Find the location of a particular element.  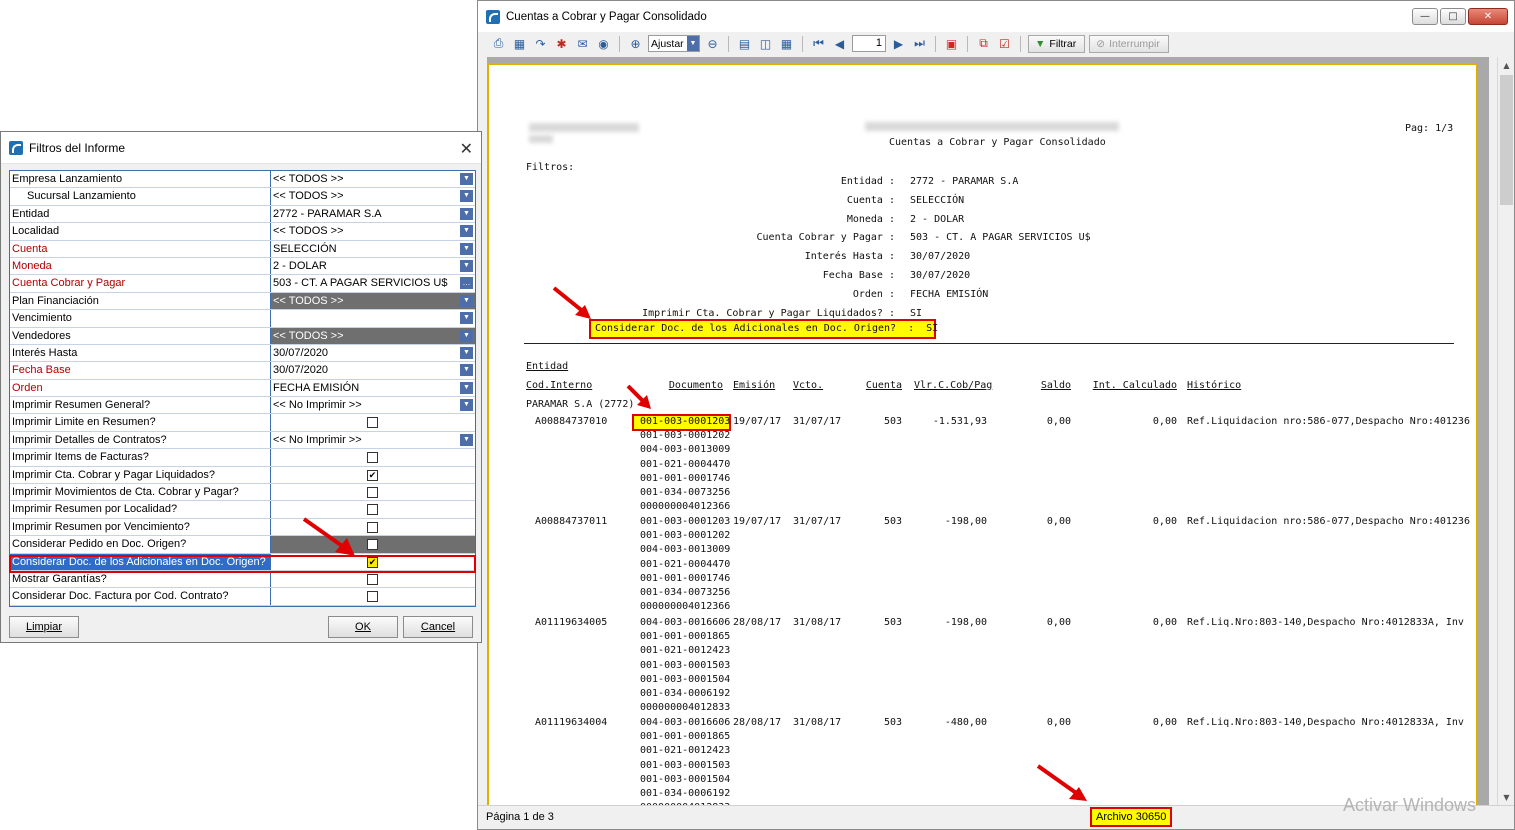

filter-row: Cuenta SELECCIÓN ▼ is located at coordinates (242, 249).